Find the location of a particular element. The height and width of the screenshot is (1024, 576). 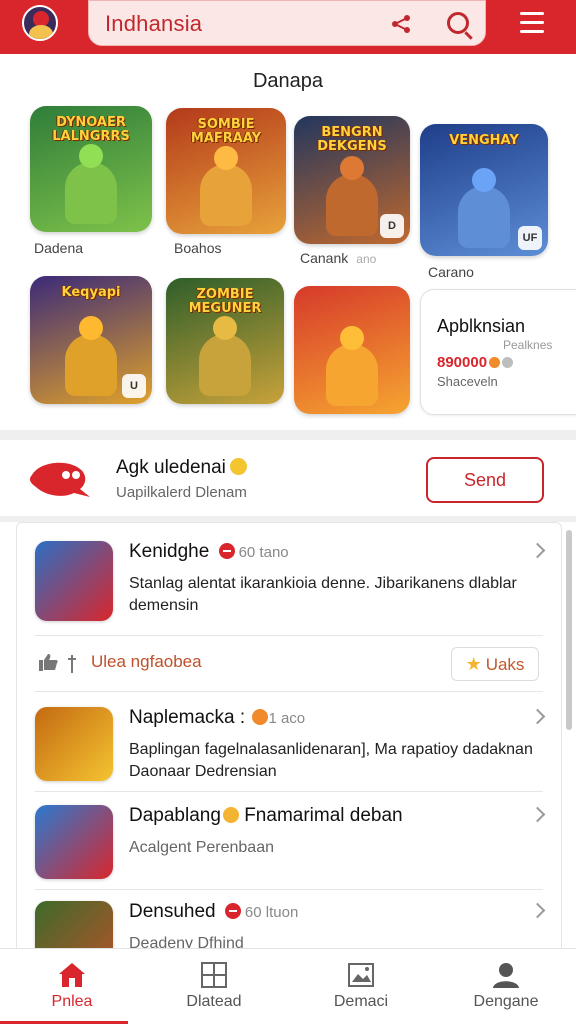

game-artwork: VENGHAY UF is located at coordinates (484, 190).